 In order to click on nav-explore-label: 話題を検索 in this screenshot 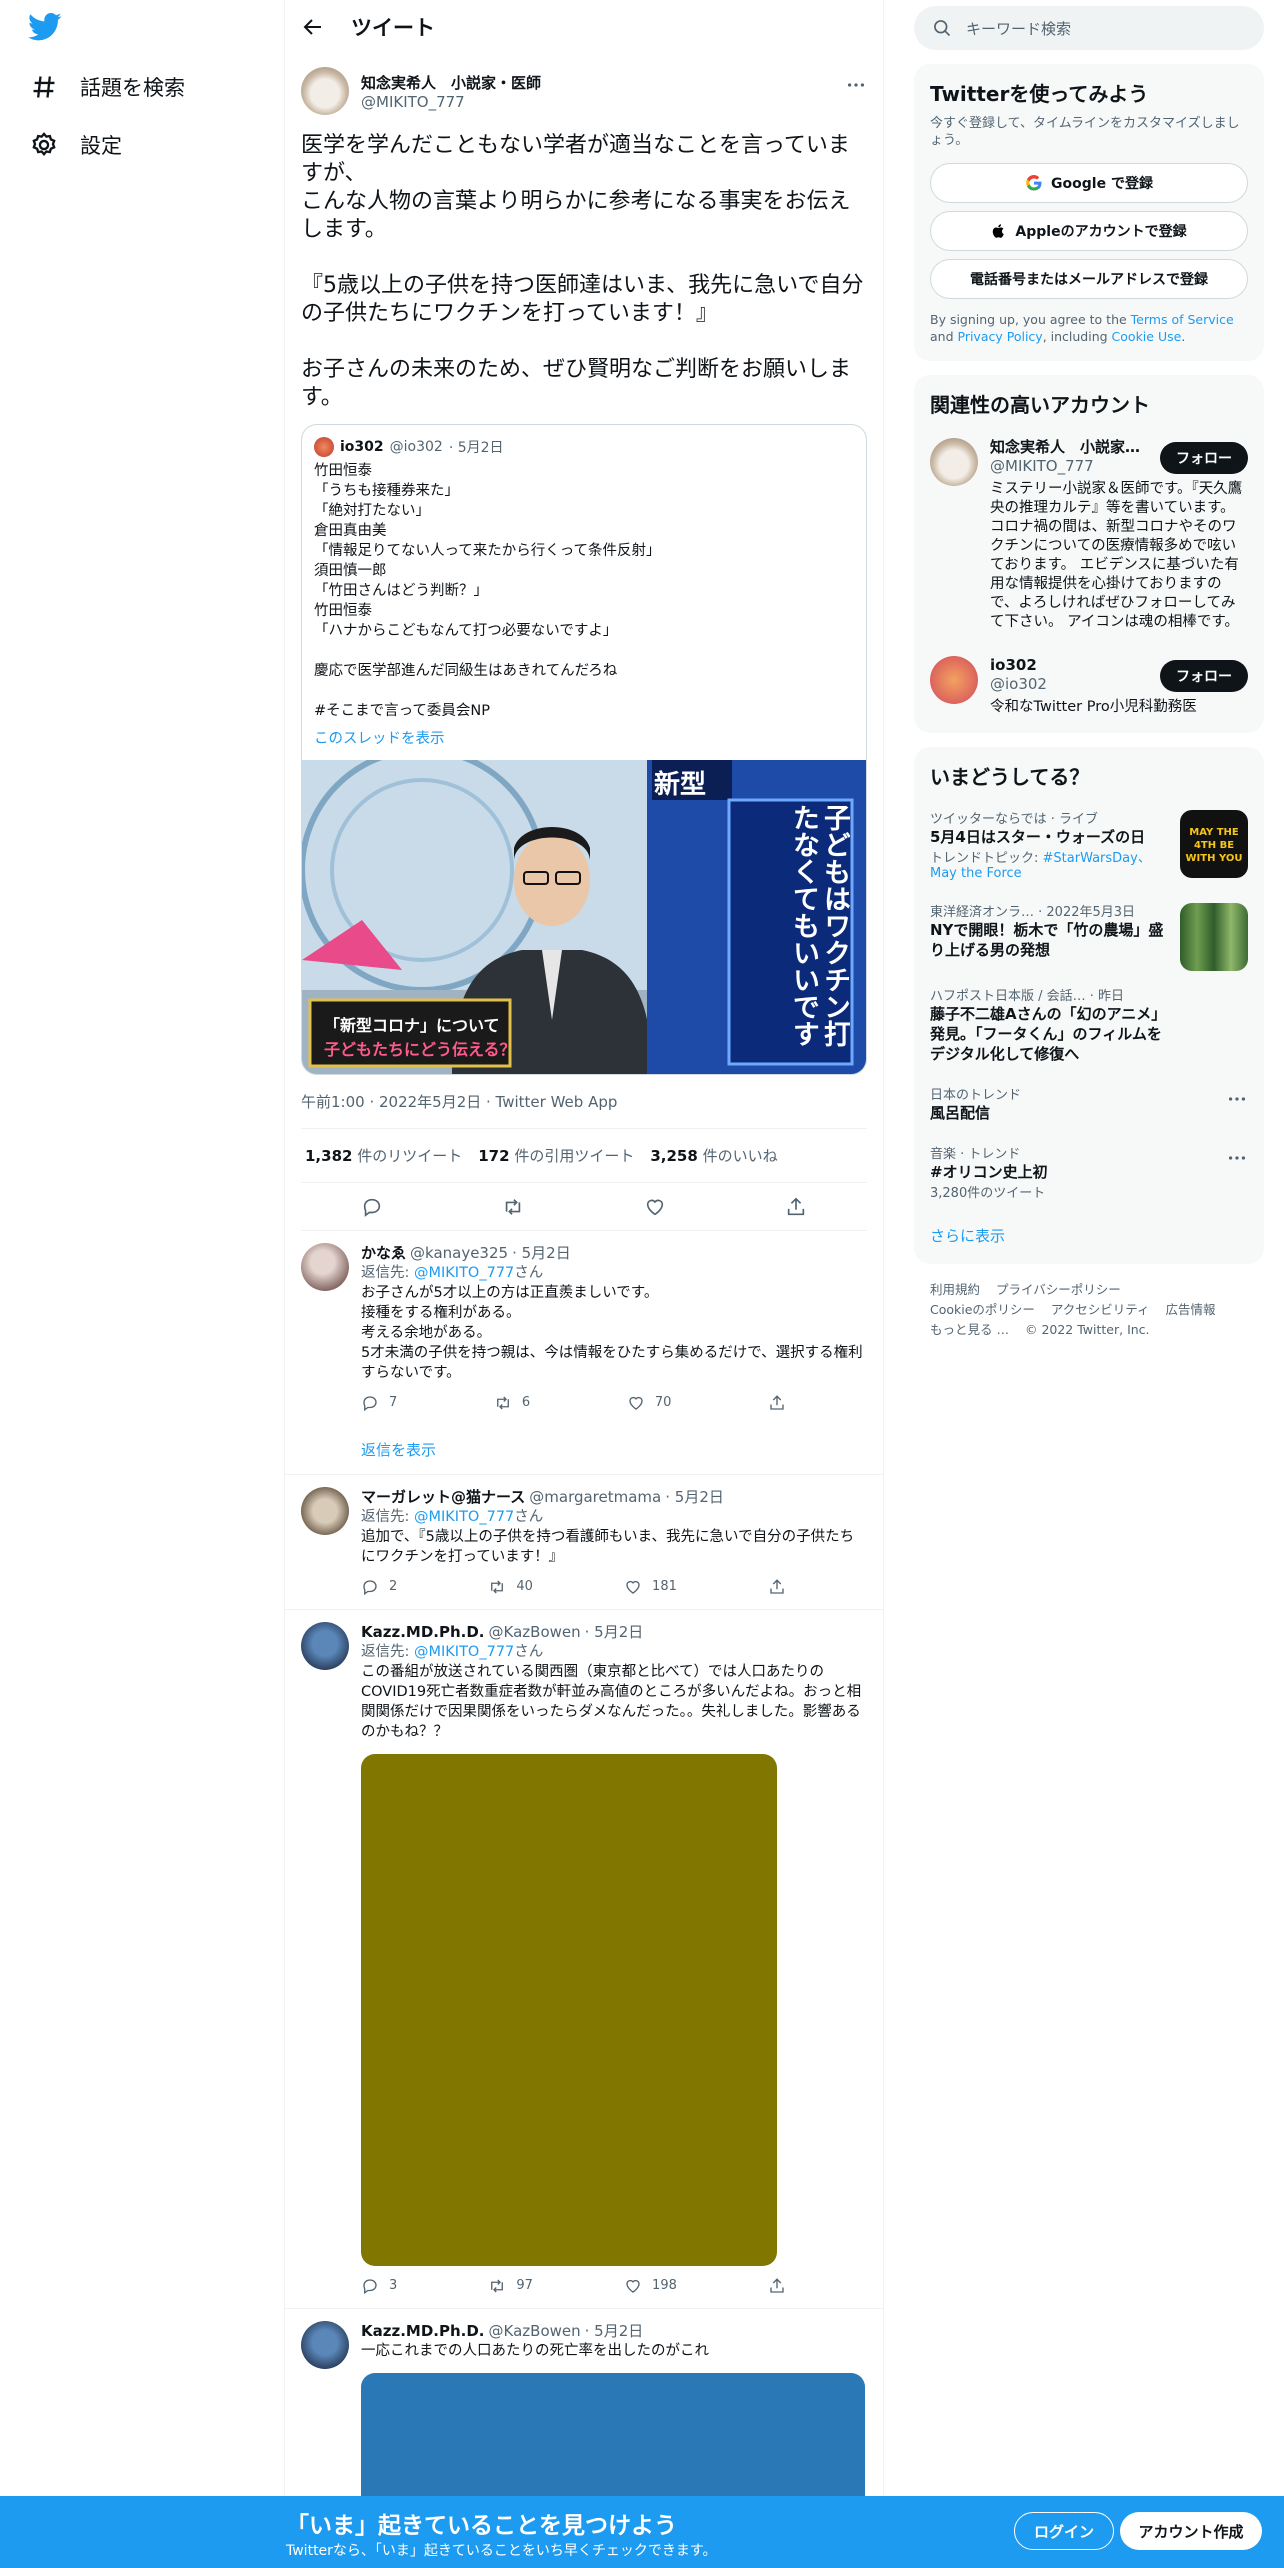, I will do `click(132, 88)`.